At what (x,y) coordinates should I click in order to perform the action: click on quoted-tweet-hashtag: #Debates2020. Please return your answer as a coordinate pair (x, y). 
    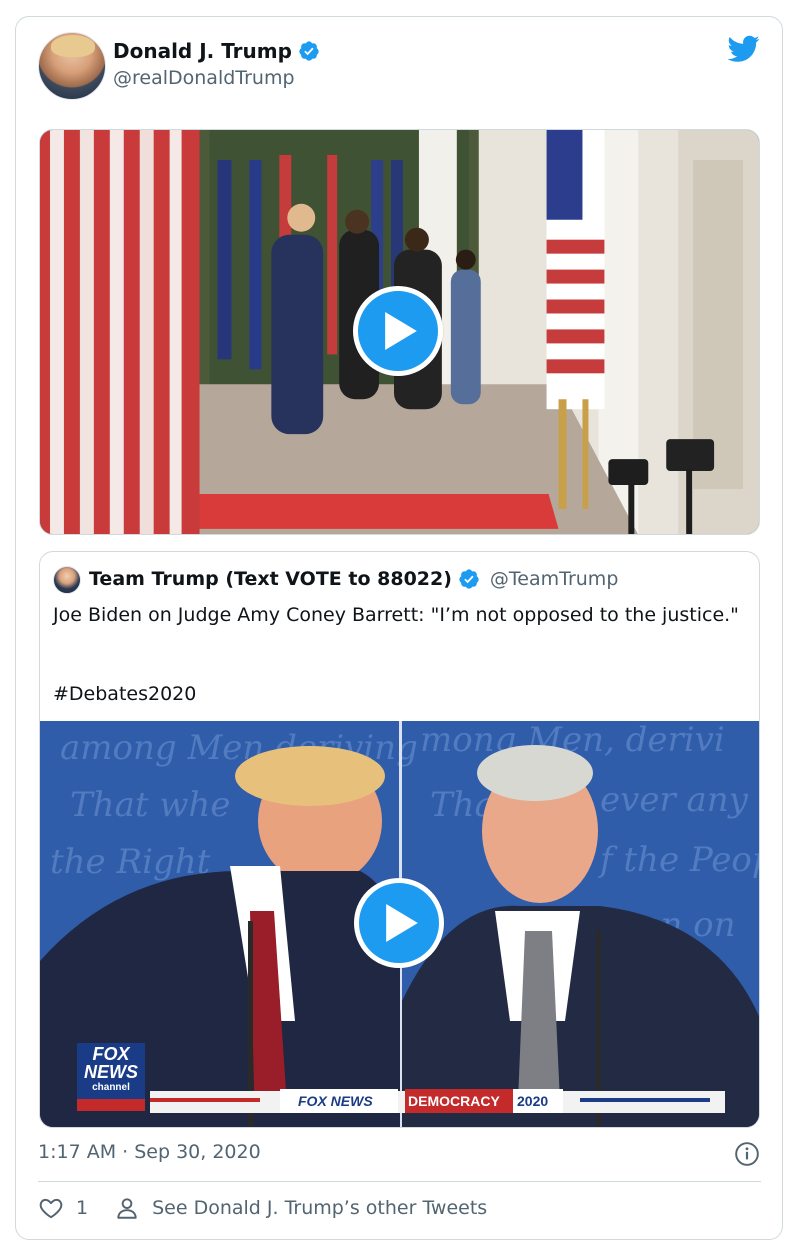
    Looking at the image, I should click on (124, 694).